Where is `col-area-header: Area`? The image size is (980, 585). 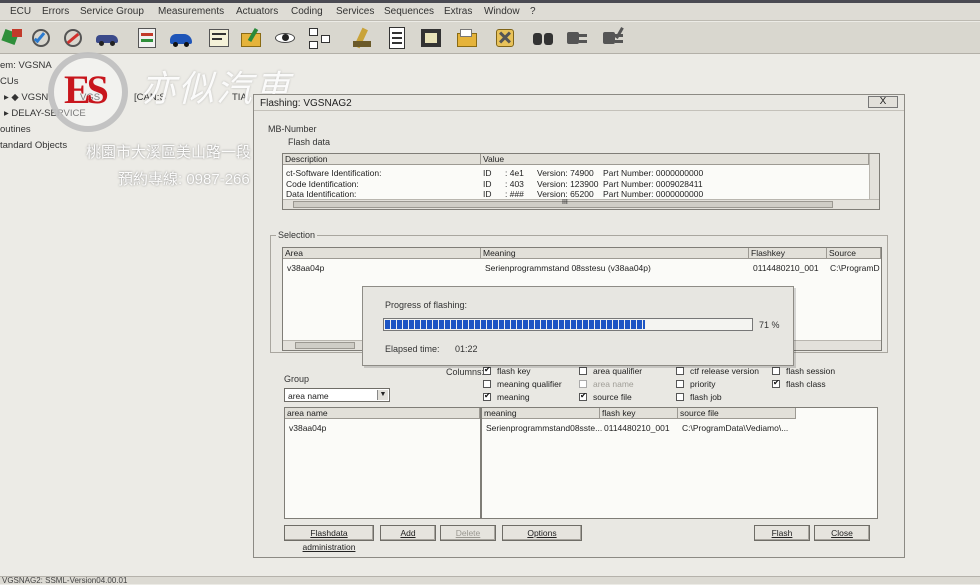
col-area-header: Area is located at coordinates (382, 253).